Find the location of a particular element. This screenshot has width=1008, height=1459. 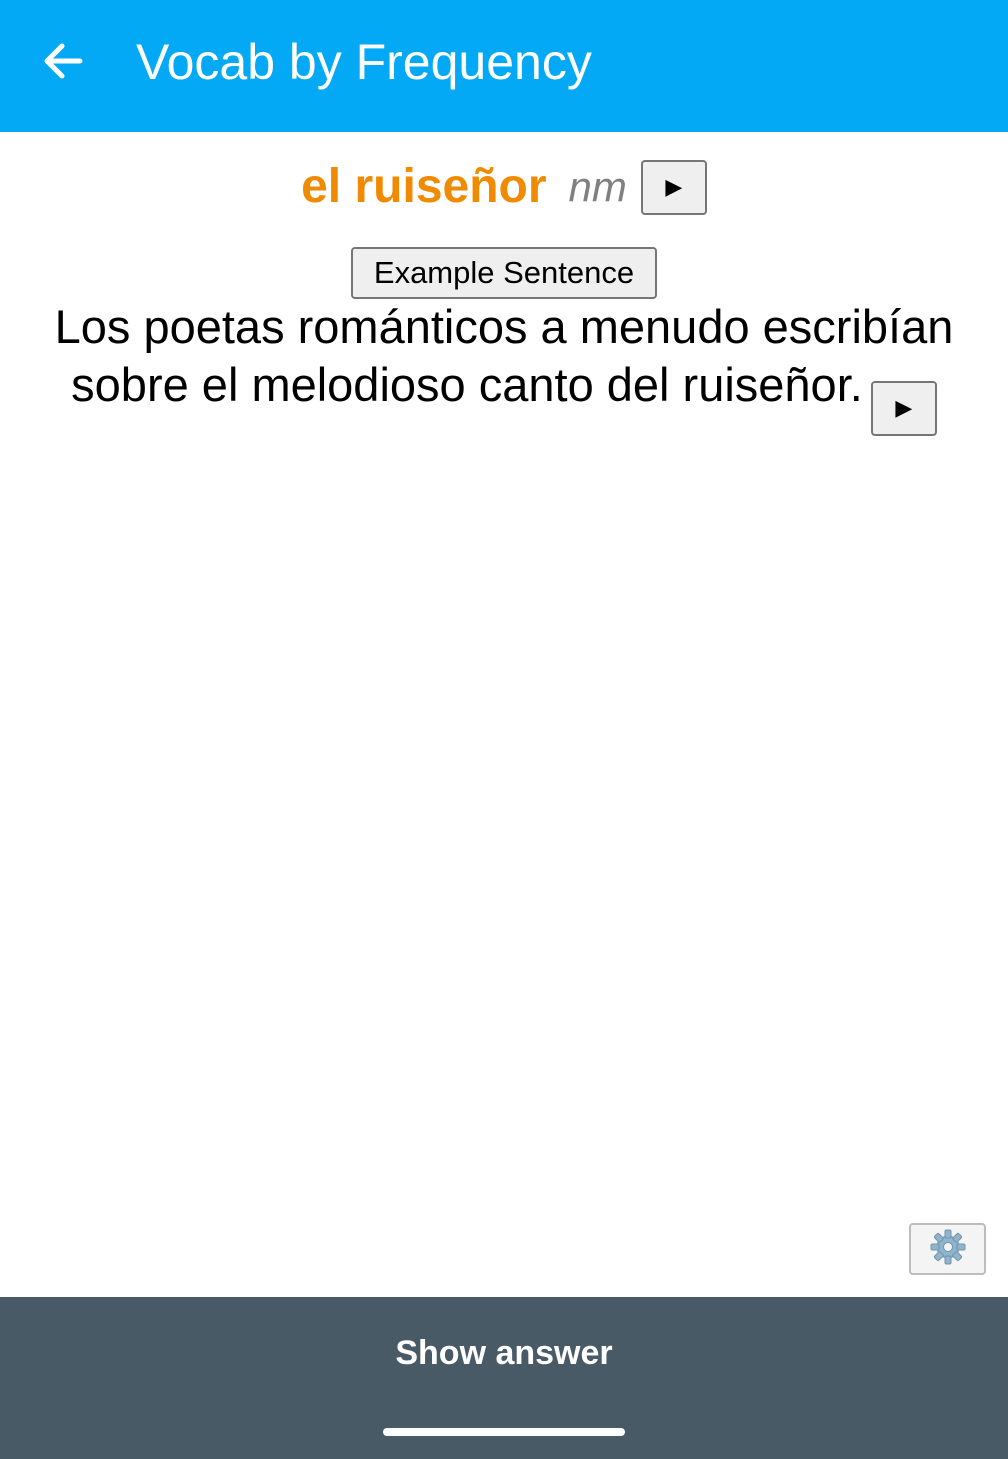

play-word-audio-button: ▶ is located at coordinates (673, 187).